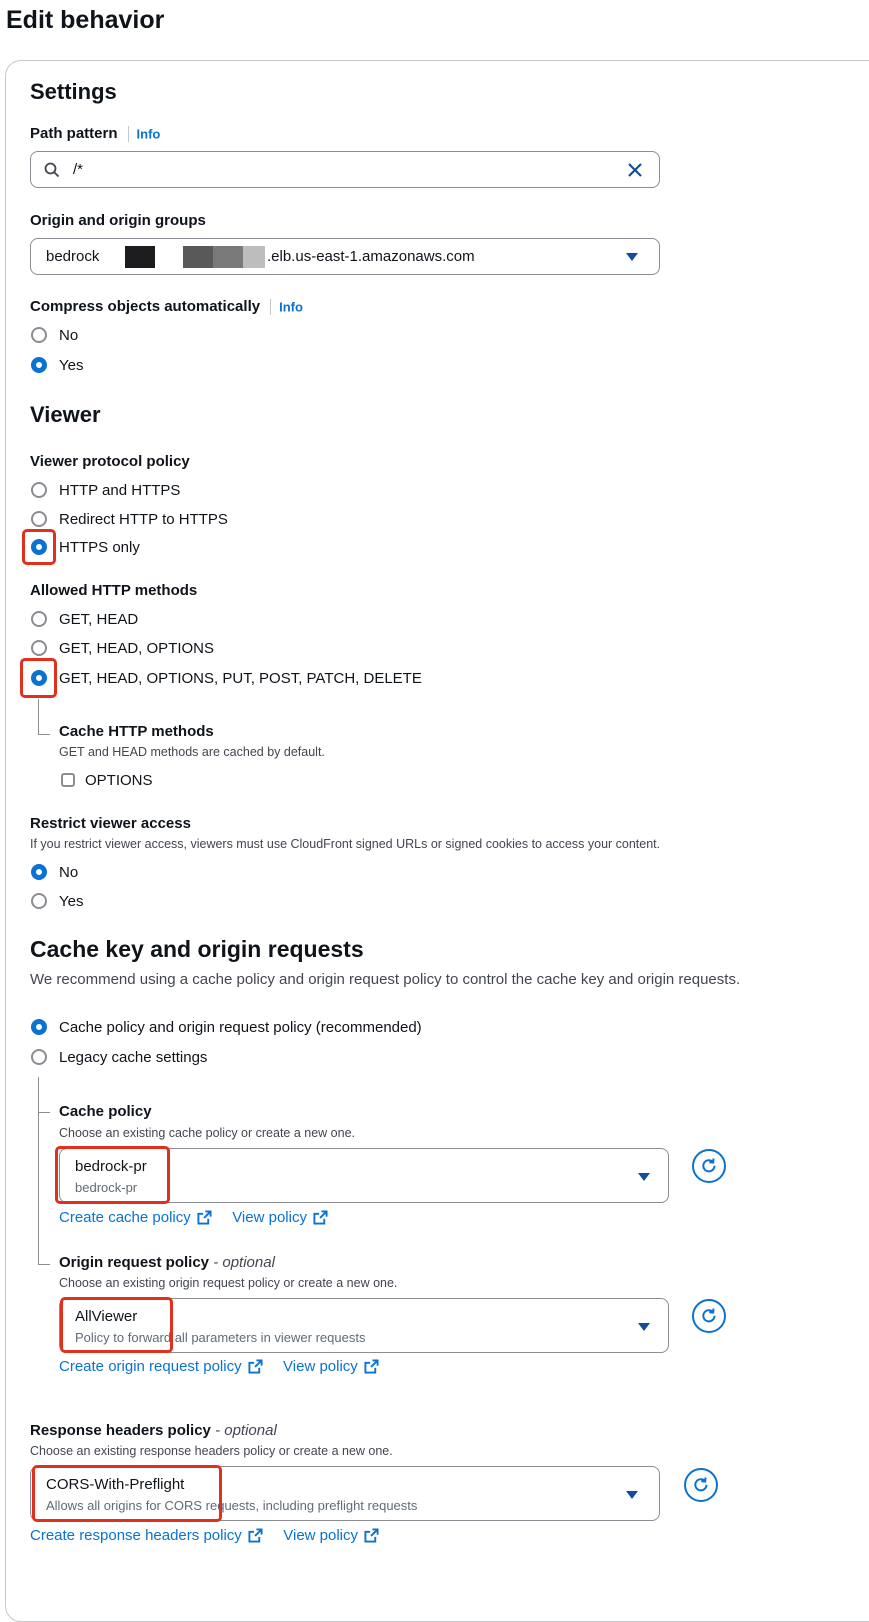  I want to click on radio-legacy-cache: Legacy cache settings, so click(119, 1057).